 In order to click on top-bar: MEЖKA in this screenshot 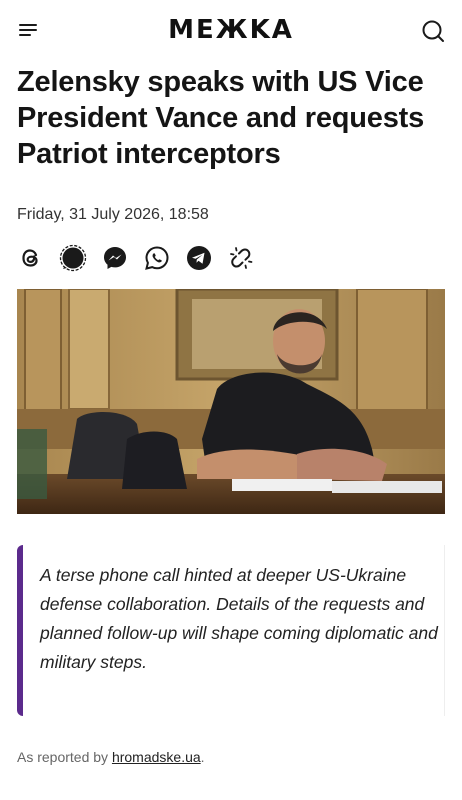, I will do `click(231, 30)`.